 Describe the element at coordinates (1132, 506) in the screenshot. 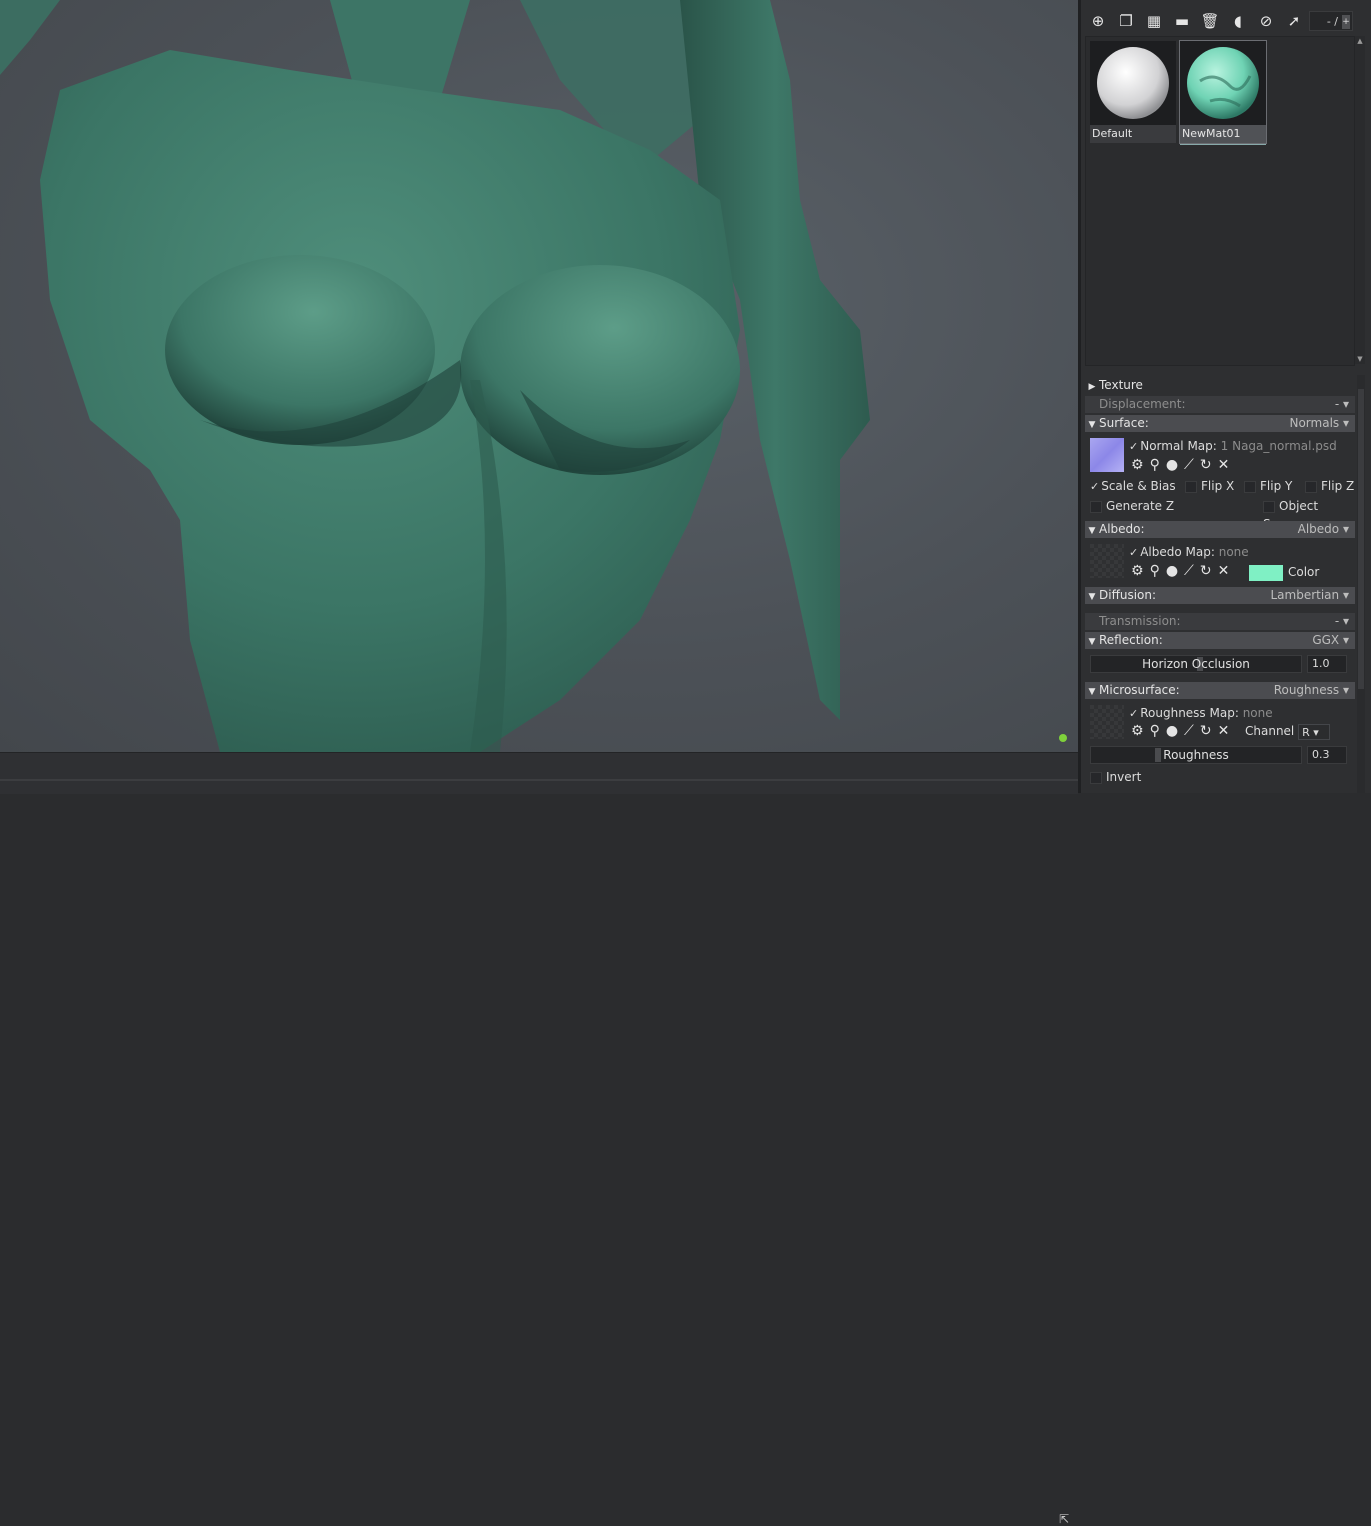

I see `generate-z-toggle: Generate Z` at that location.